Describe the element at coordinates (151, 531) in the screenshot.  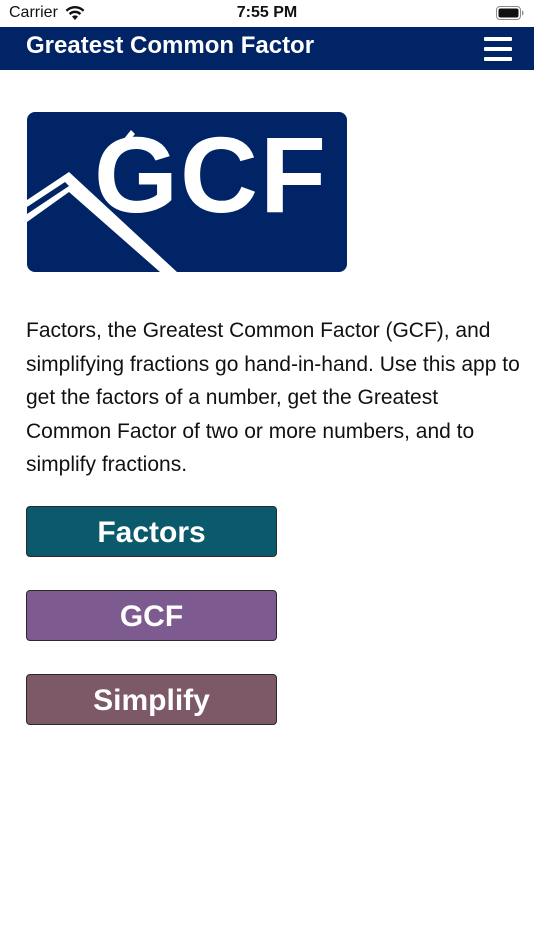
I see `factors-button: Factors` at that location.